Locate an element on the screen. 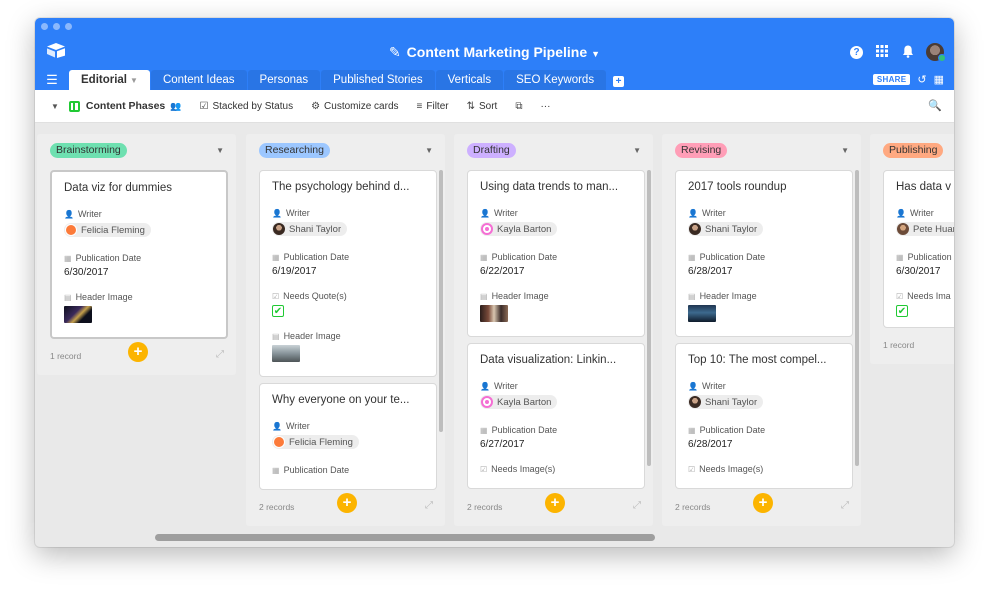 The height and width of the screenshot is (600, 988). share-view-button: ⧉ is located at coordinates (518, 106).